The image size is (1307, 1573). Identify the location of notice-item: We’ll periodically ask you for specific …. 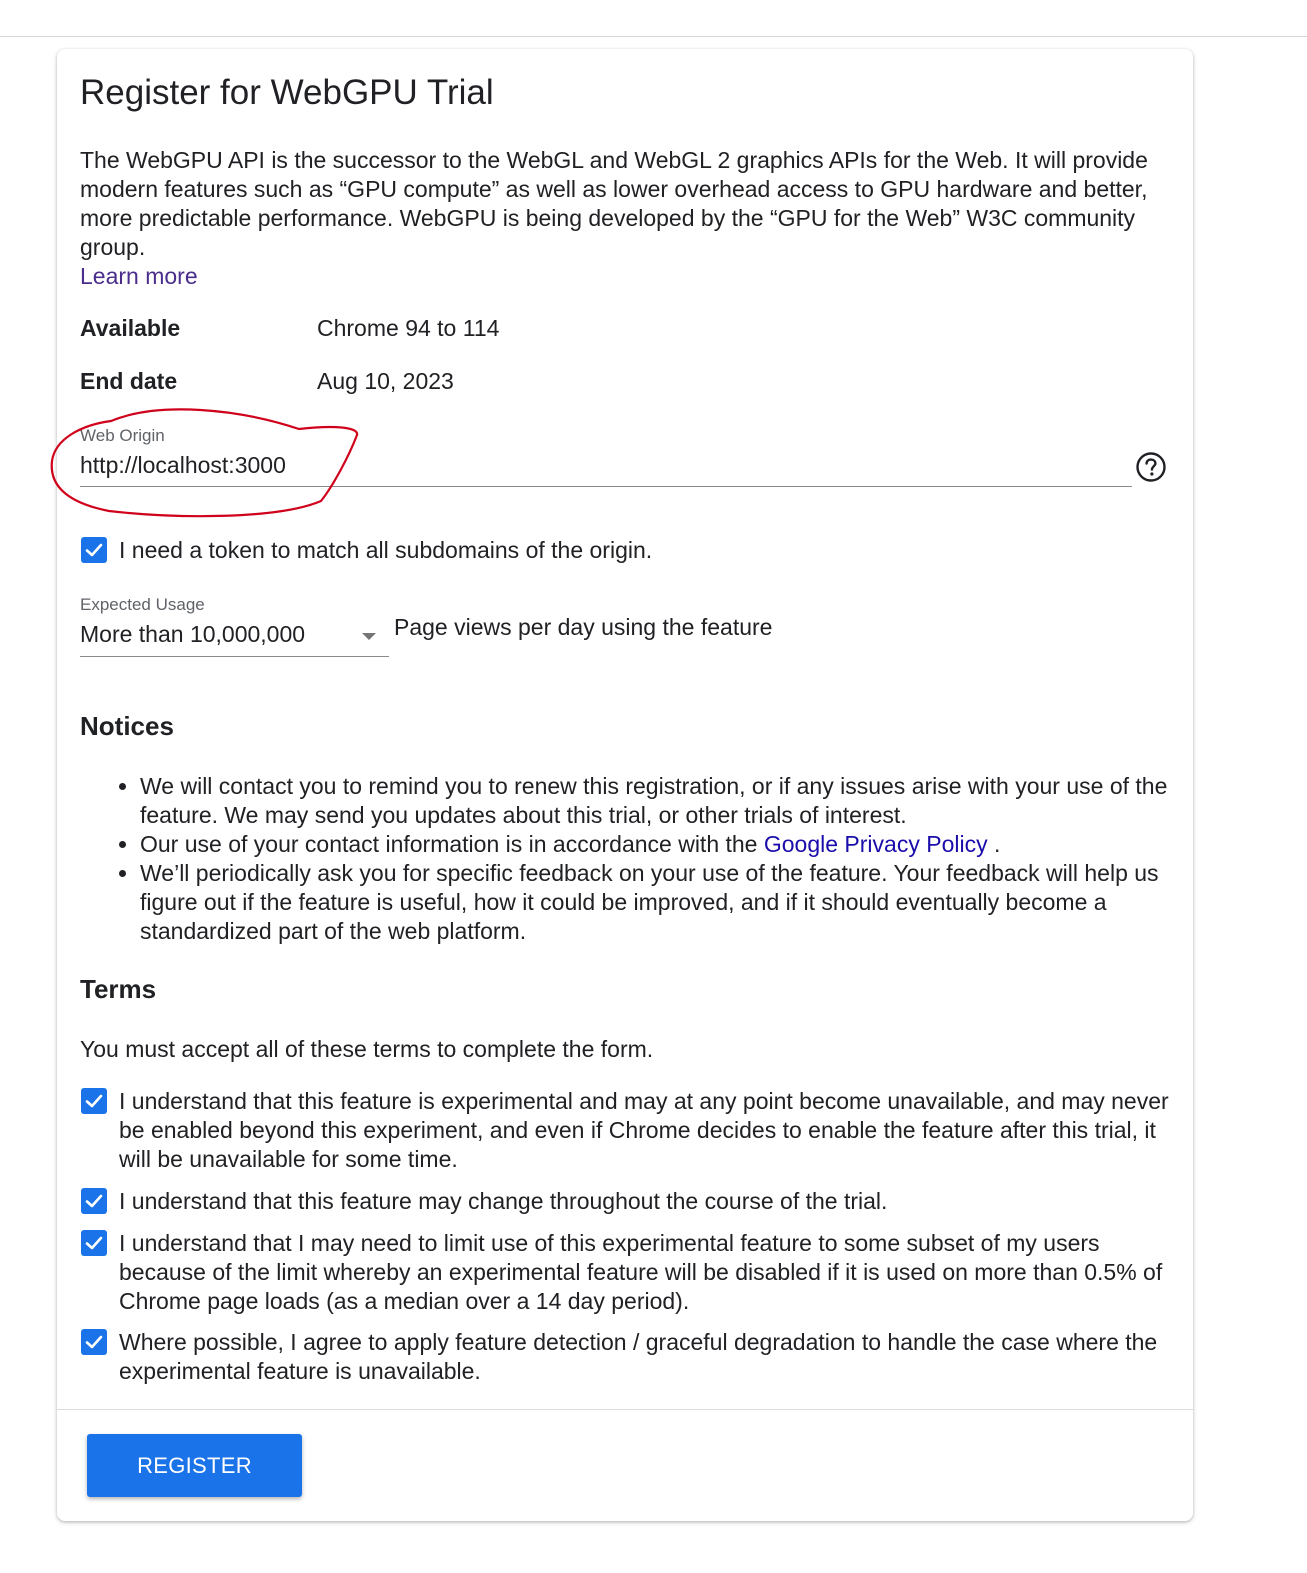
(655, 902).